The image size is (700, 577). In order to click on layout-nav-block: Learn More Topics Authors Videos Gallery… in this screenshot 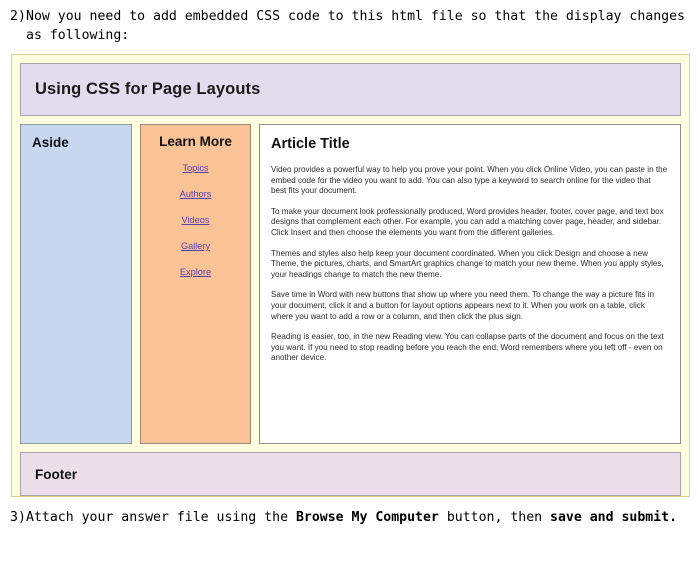, I will do `click(195, 284)`.